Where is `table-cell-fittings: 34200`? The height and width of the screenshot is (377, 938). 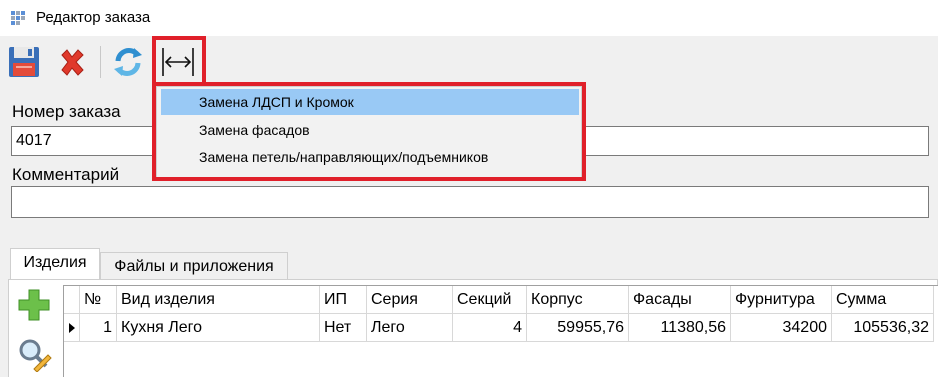
table-cell-fittings: 34200 is located at coordinates (781, 328).